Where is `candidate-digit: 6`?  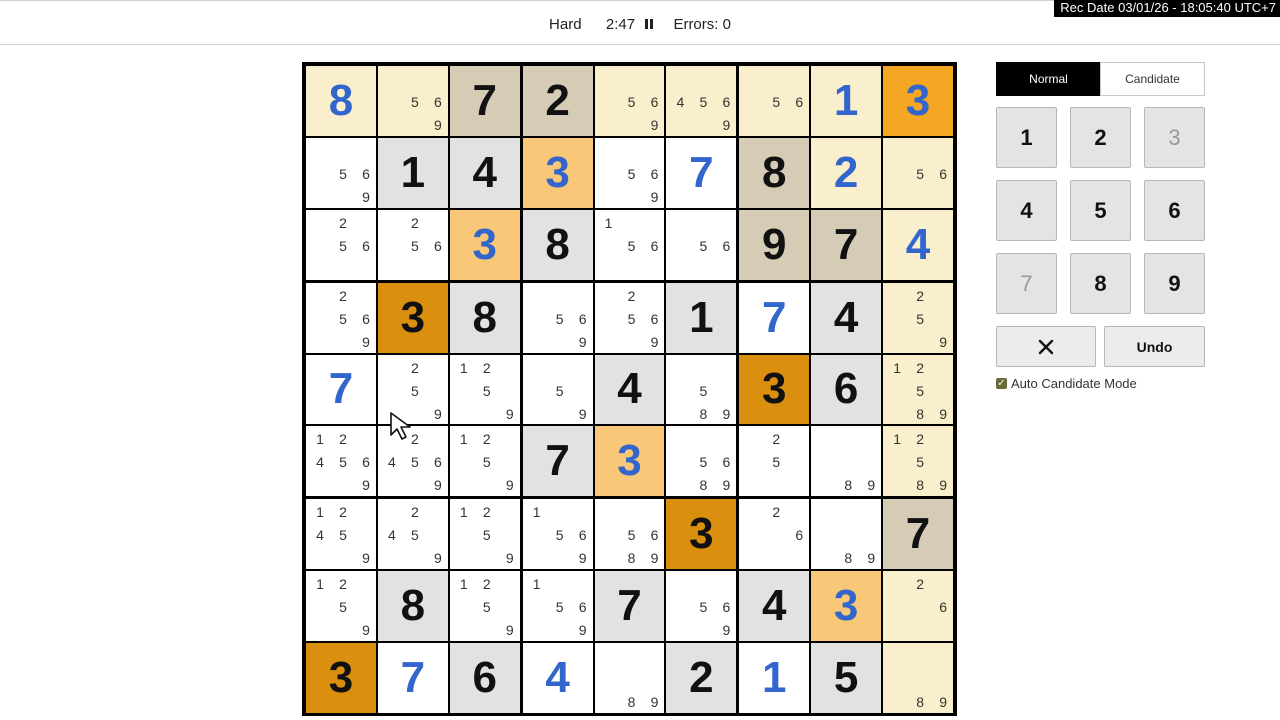 candidate-digit: 6 is located at coordinates (366, 318).